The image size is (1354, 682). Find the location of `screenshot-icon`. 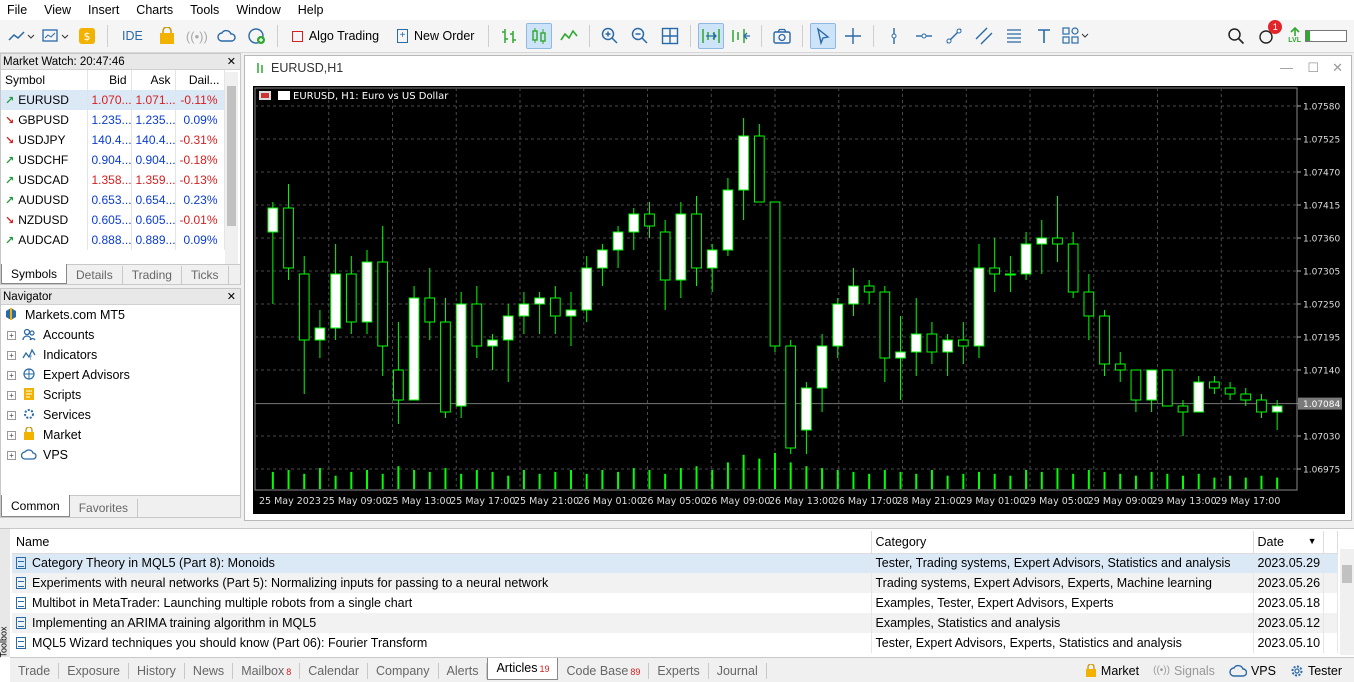

screenshot-icon is located at coordinates (782, 36).